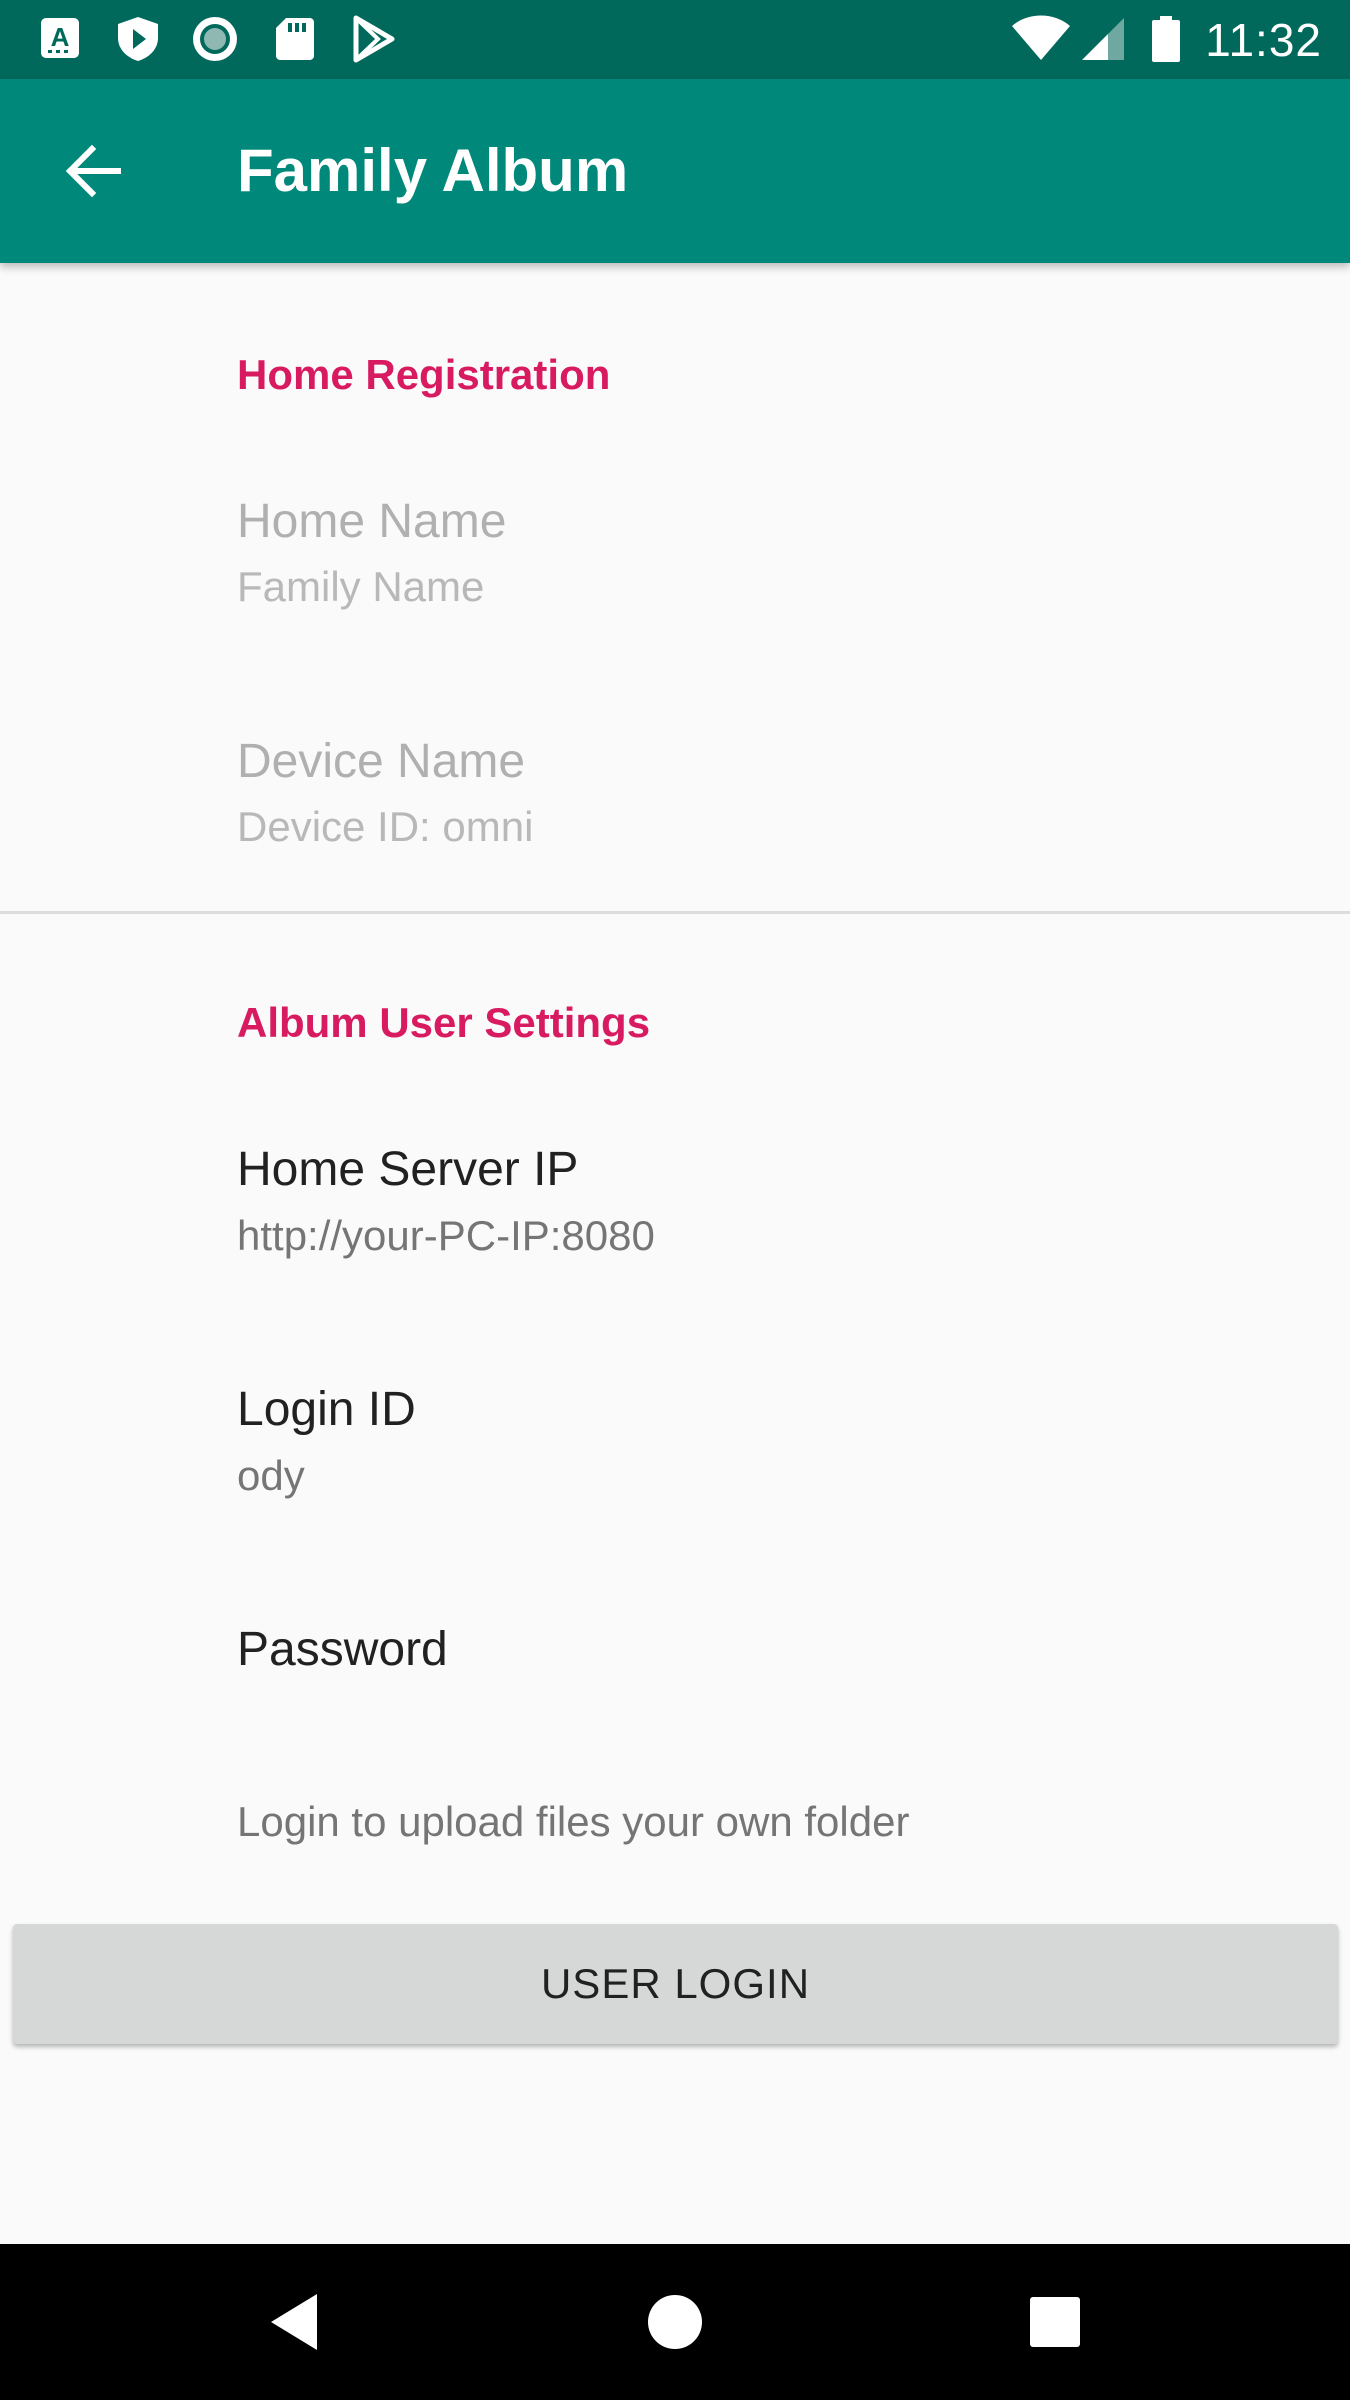  Describe the element at coordinates (675, 912) in the screenshot. I see `section-divider` at that location.